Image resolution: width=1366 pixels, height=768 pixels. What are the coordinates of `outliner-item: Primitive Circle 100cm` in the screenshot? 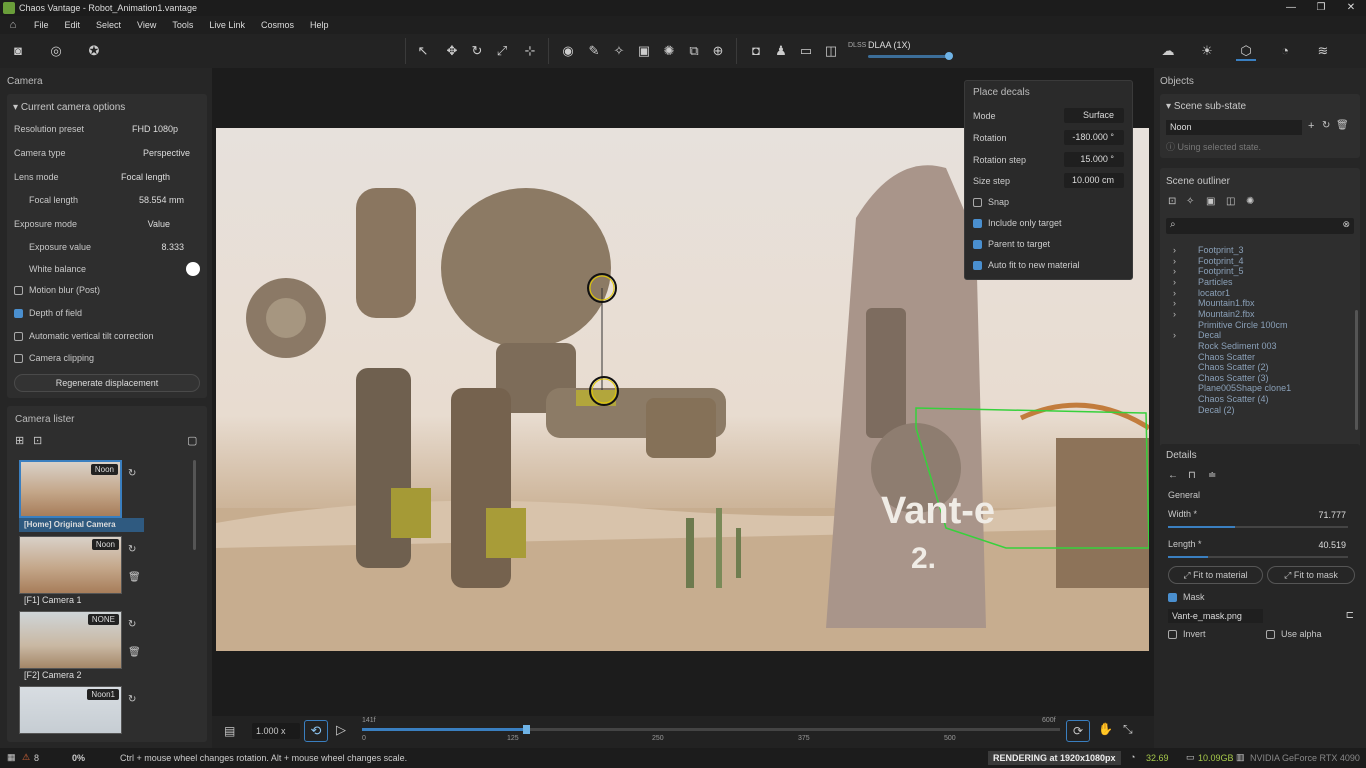 It's located at (1243, 325).